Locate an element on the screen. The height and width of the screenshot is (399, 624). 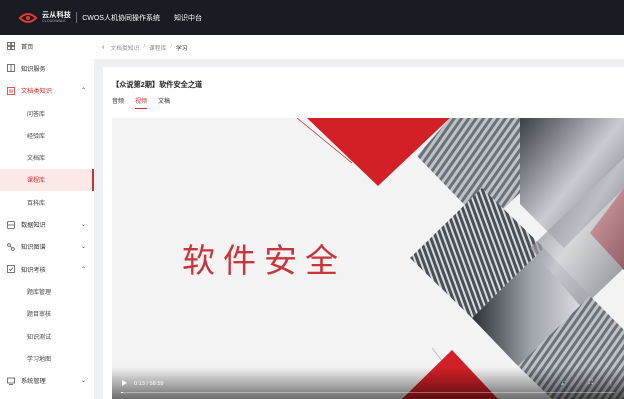
system-title: CWOS人机协同操作系统 is located at coordinates (121, 18).